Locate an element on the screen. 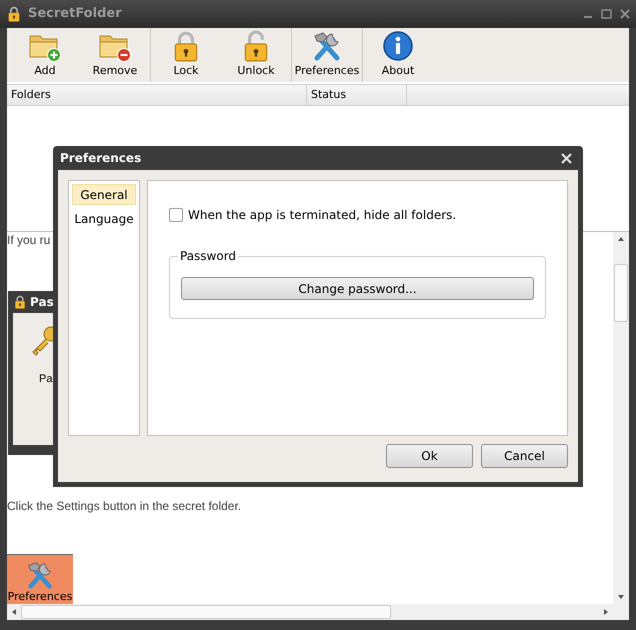 Image resolution: width=636 pixels, height=630 pixels. toolbar-button: Lock is located at coordinates (186, 55).